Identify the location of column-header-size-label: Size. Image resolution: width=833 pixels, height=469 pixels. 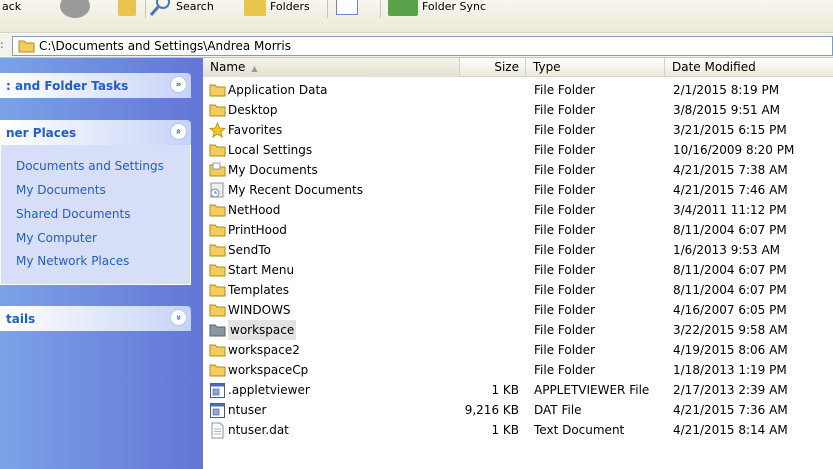
(506, 67).